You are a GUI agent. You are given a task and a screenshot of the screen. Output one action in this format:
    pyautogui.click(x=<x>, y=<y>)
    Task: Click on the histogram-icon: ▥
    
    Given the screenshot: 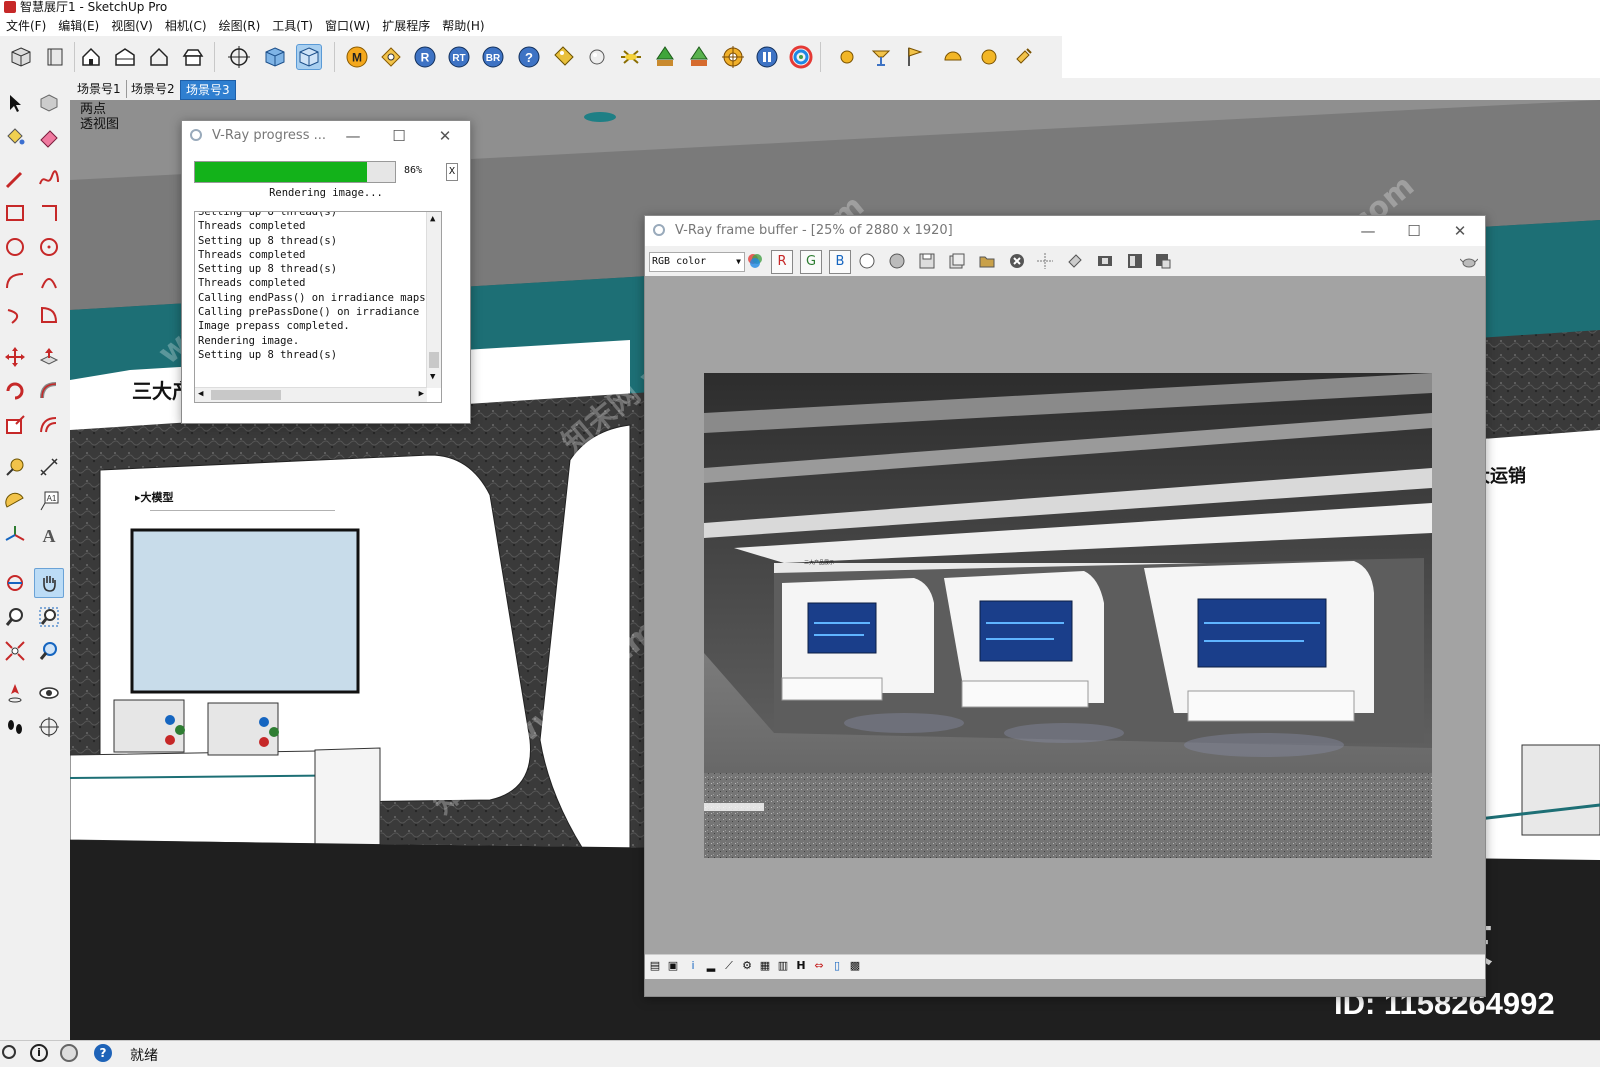 What is the action you would take?
    pyautogui.click(x=783, y=966)
    